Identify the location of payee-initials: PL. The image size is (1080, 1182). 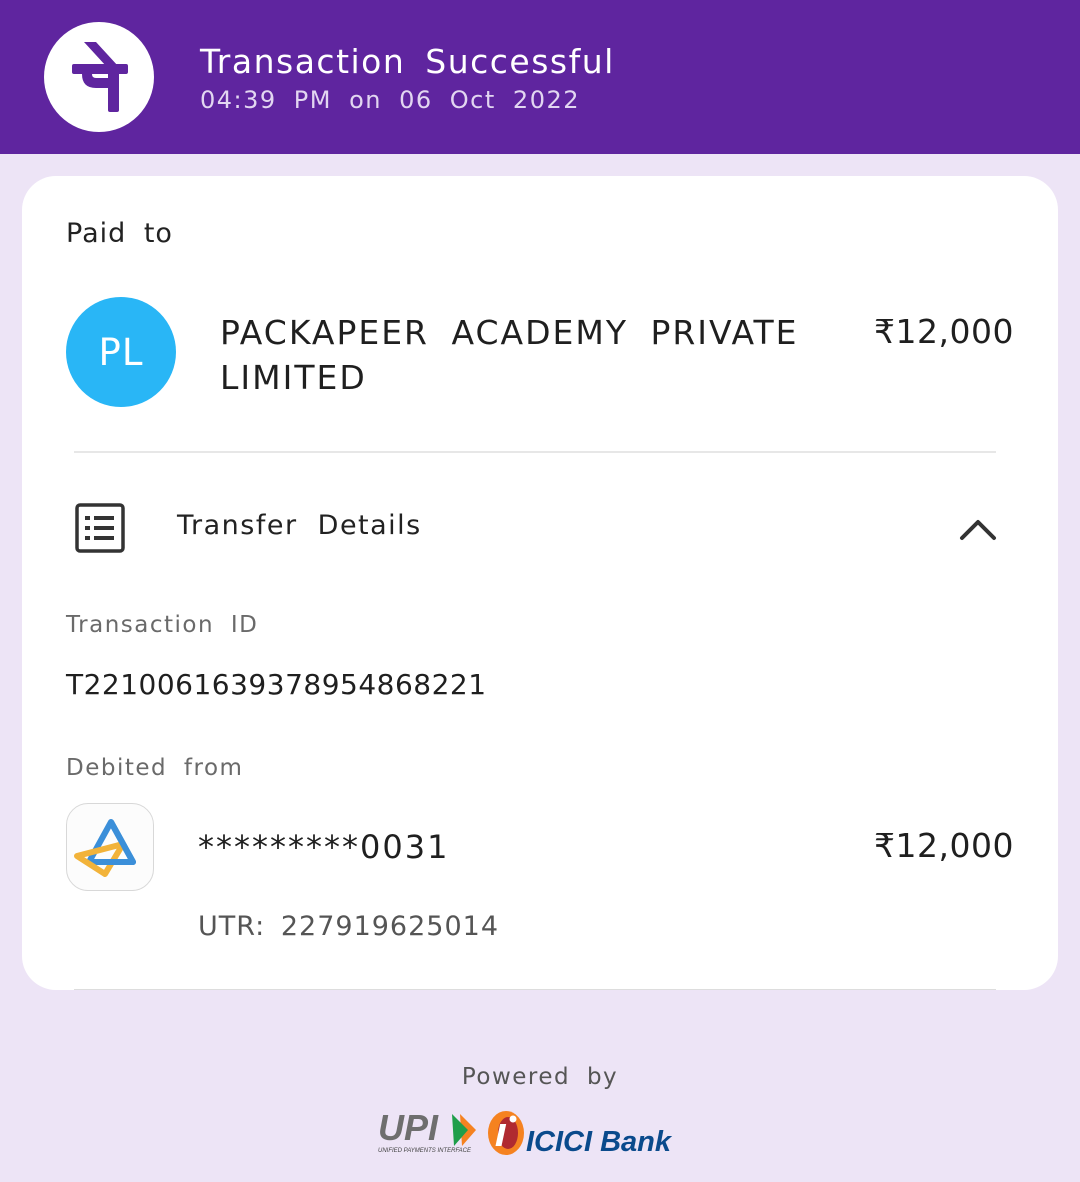
(121, 352).